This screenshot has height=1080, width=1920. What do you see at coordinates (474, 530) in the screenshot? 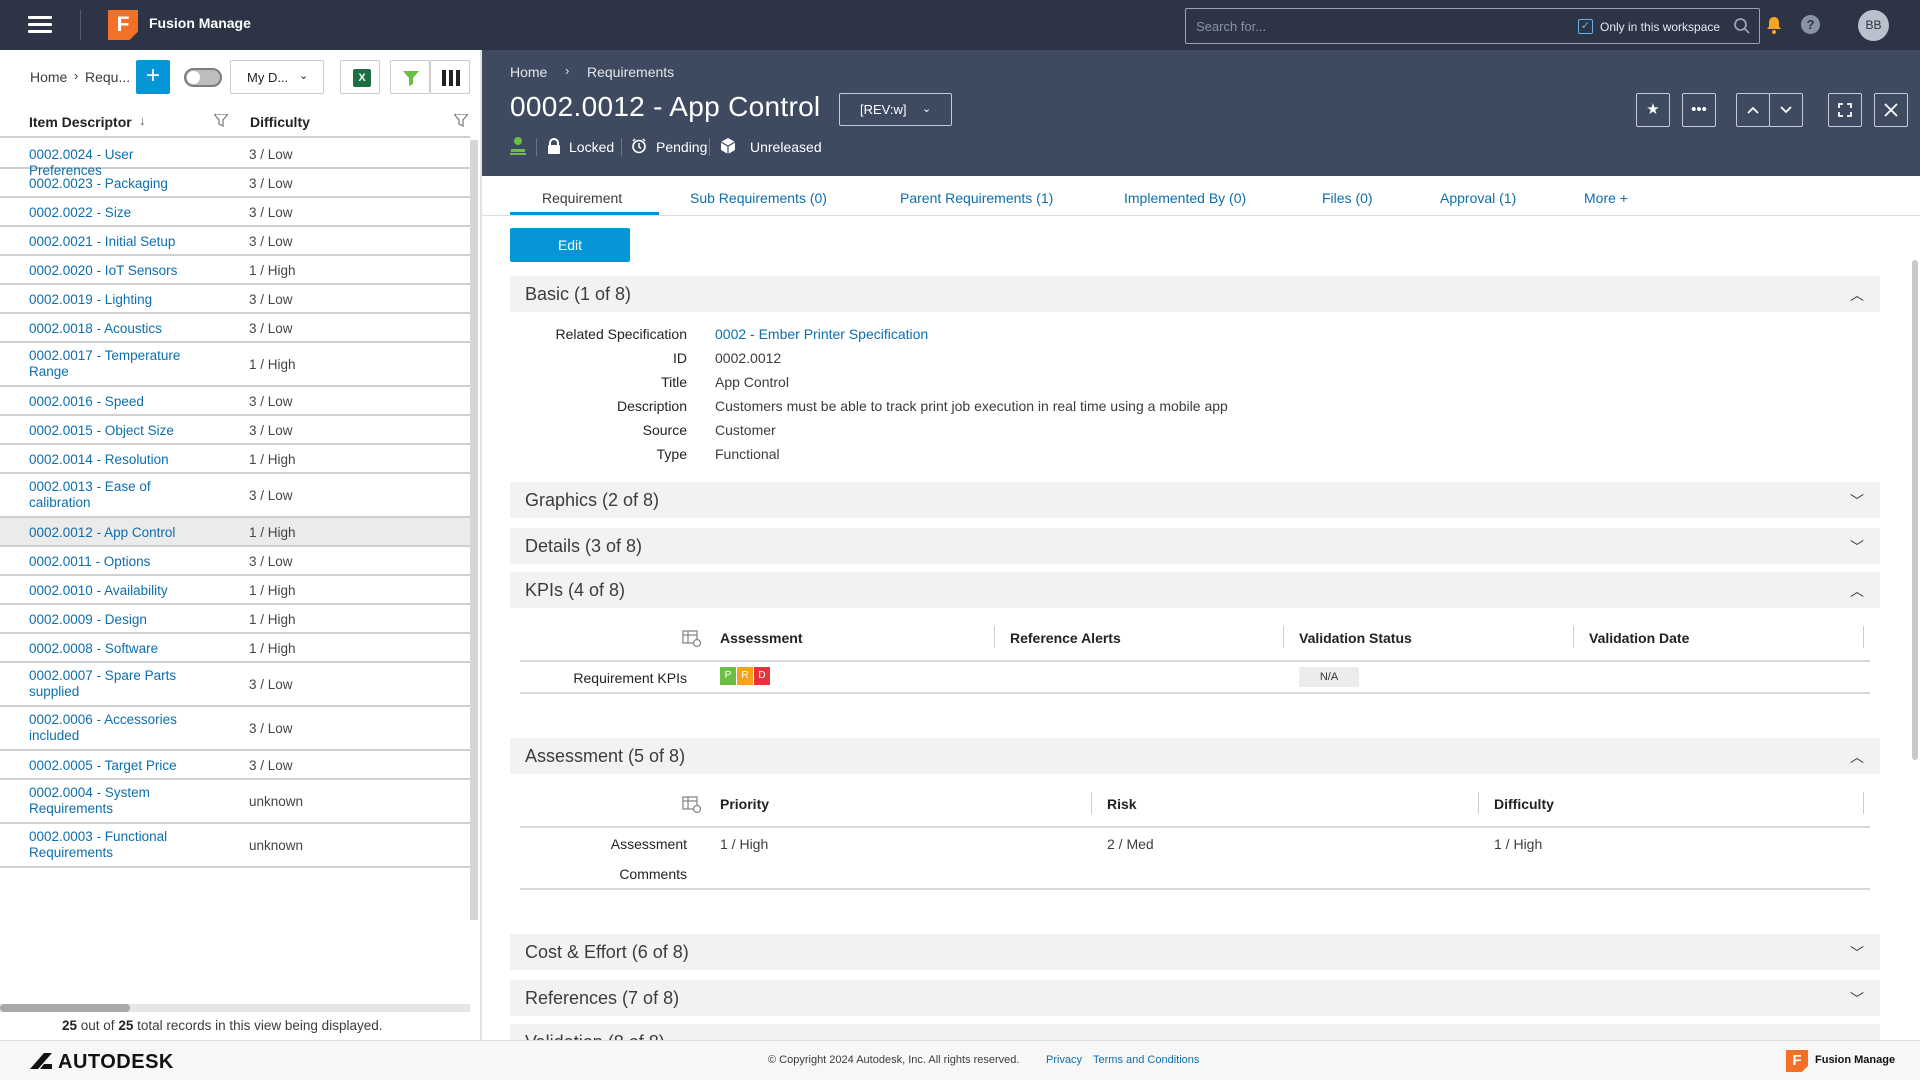
I see `vertical-scrollbar` at bounding box center [474, 530].